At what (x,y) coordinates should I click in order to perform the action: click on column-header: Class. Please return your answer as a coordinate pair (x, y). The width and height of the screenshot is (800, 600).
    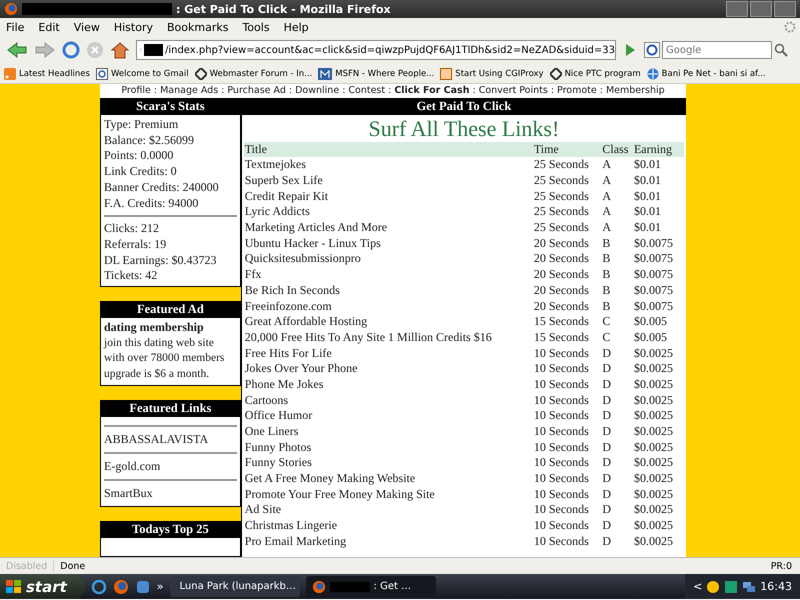
    Looking at the image, I should click on (617, 149).